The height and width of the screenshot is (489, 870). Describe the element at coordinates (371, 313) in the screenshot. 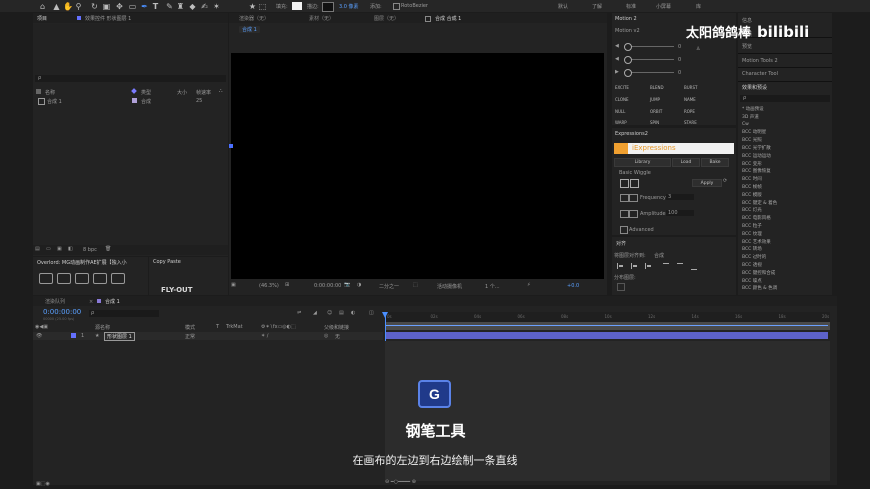

I see `graph-editor-icon: ◫` at that location.